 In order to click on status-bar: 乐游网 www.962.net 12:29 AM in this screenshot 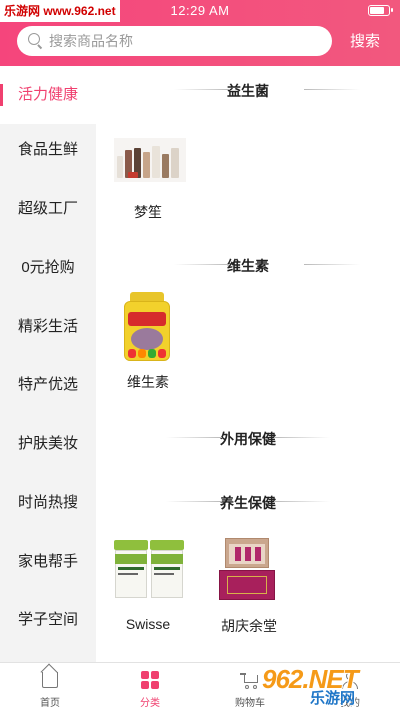, I will do `click(200, 11)`.